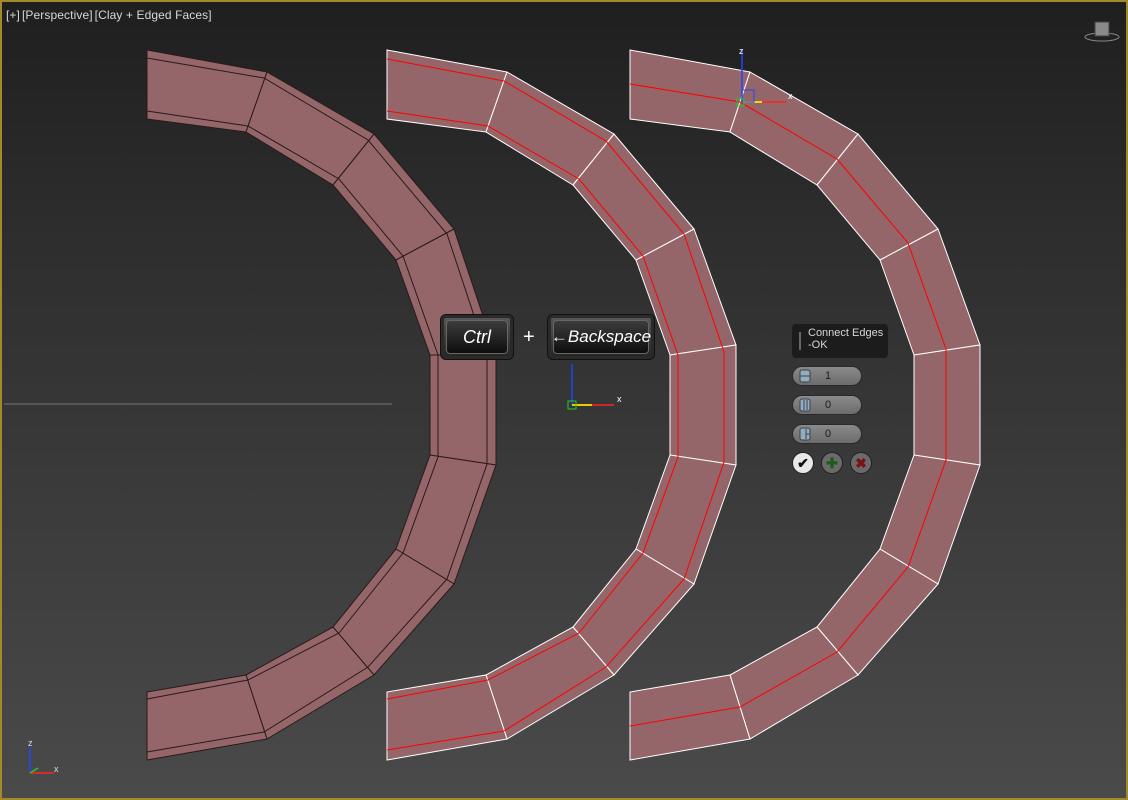 This screenshot has height=800, width=1128. Describe the element at coordinates (805, 376) in the screenshot. I see `segments-icon` at that location.